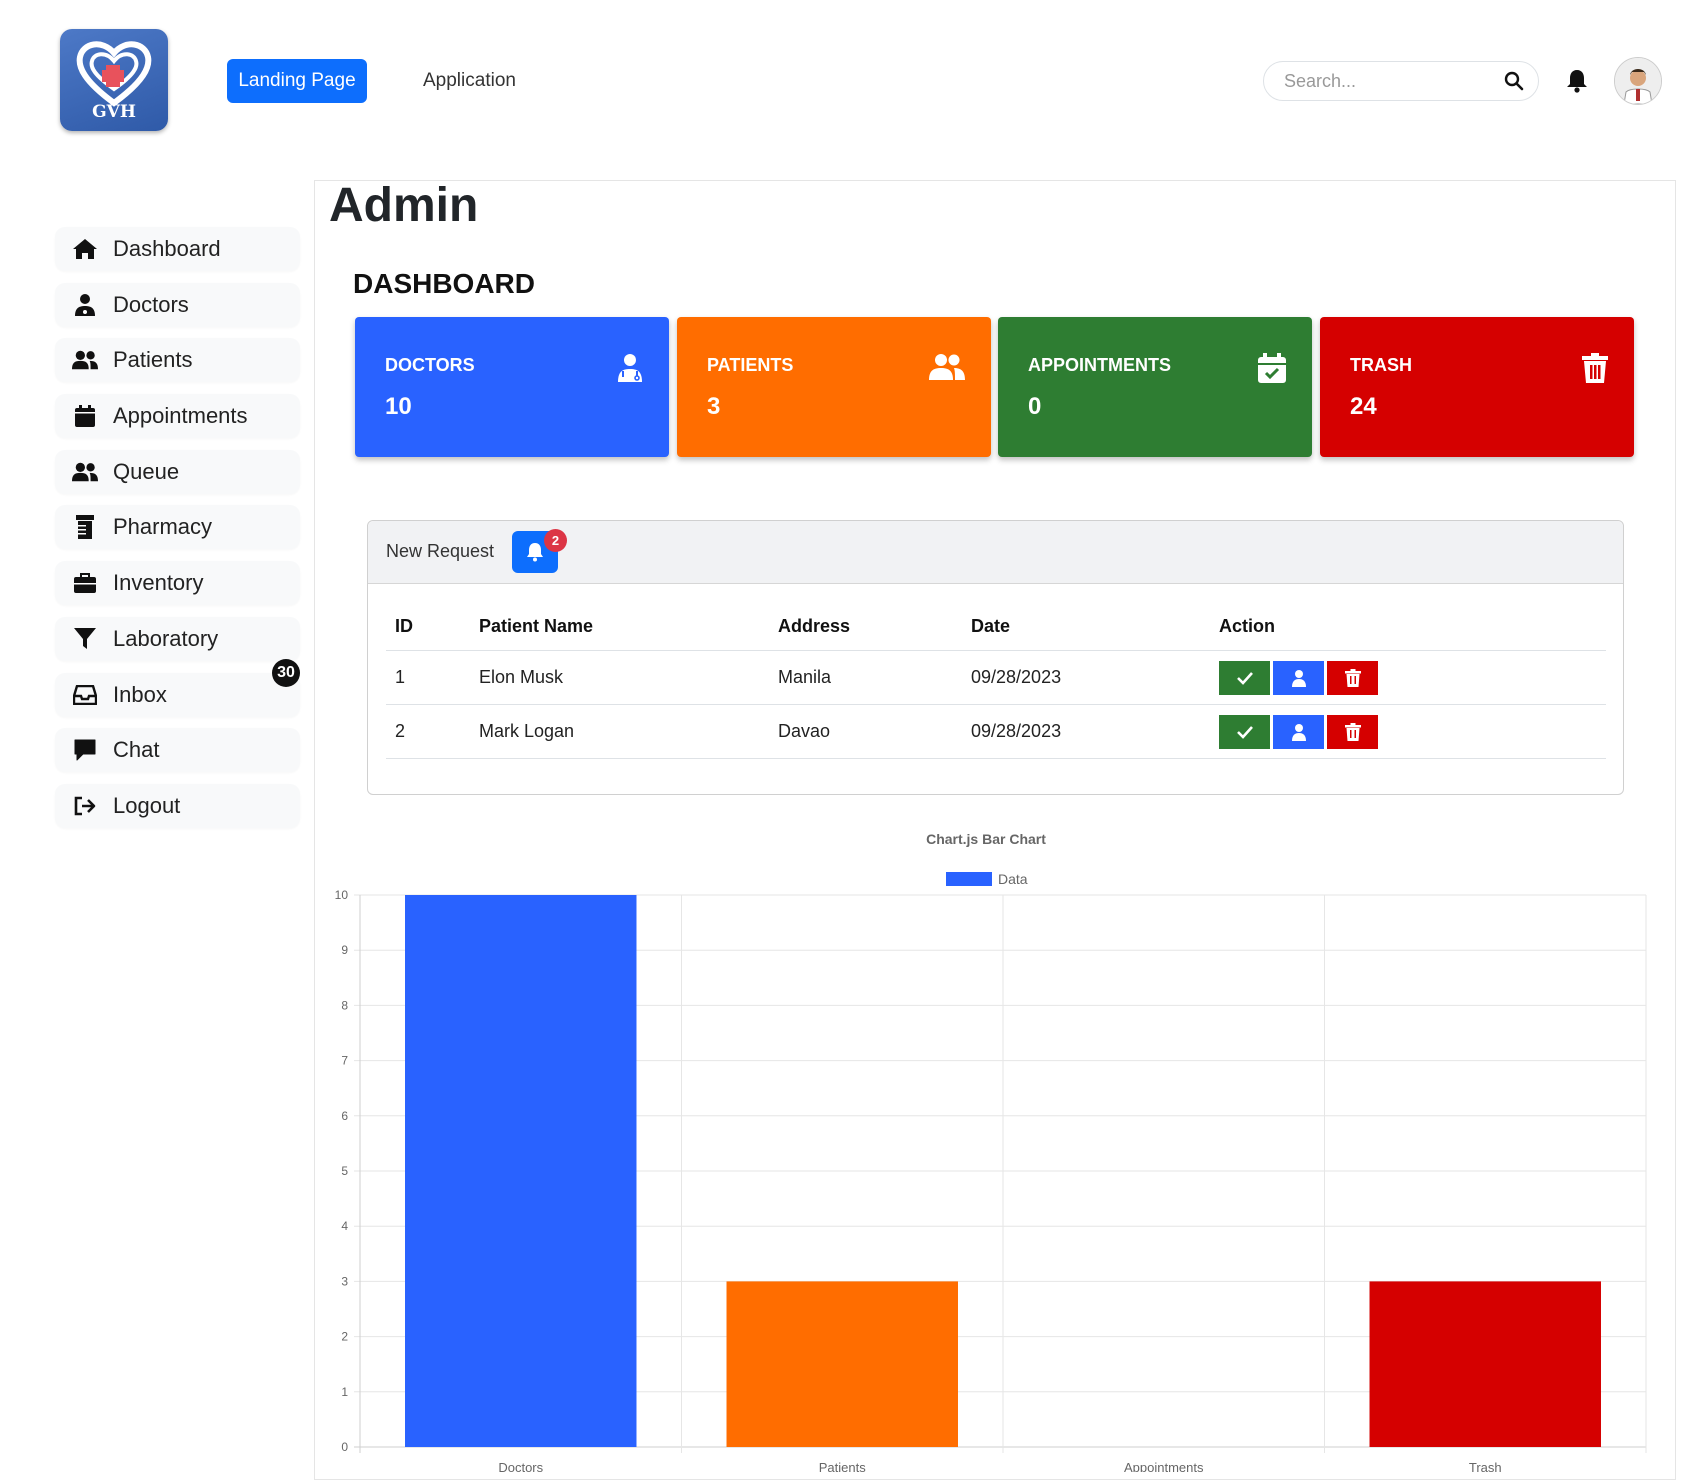 Image resolution: width=1693 pixels, height=1480 pixels. Describe the element at coordinates (969, 879) in the screenshot. I see `legend-swatch` at that location.